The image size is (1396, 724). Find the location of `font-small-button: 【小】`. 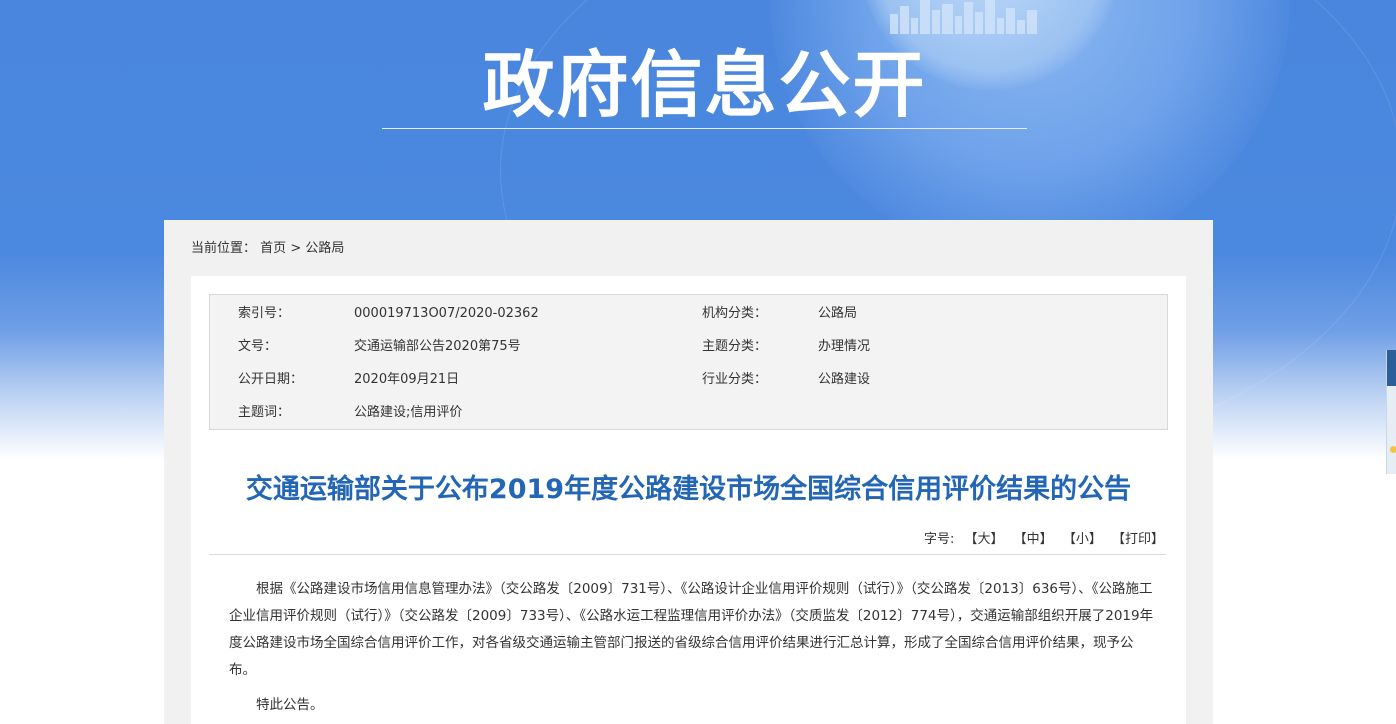

font-small-button: 【小】 is located at coordinates (1082, 539).